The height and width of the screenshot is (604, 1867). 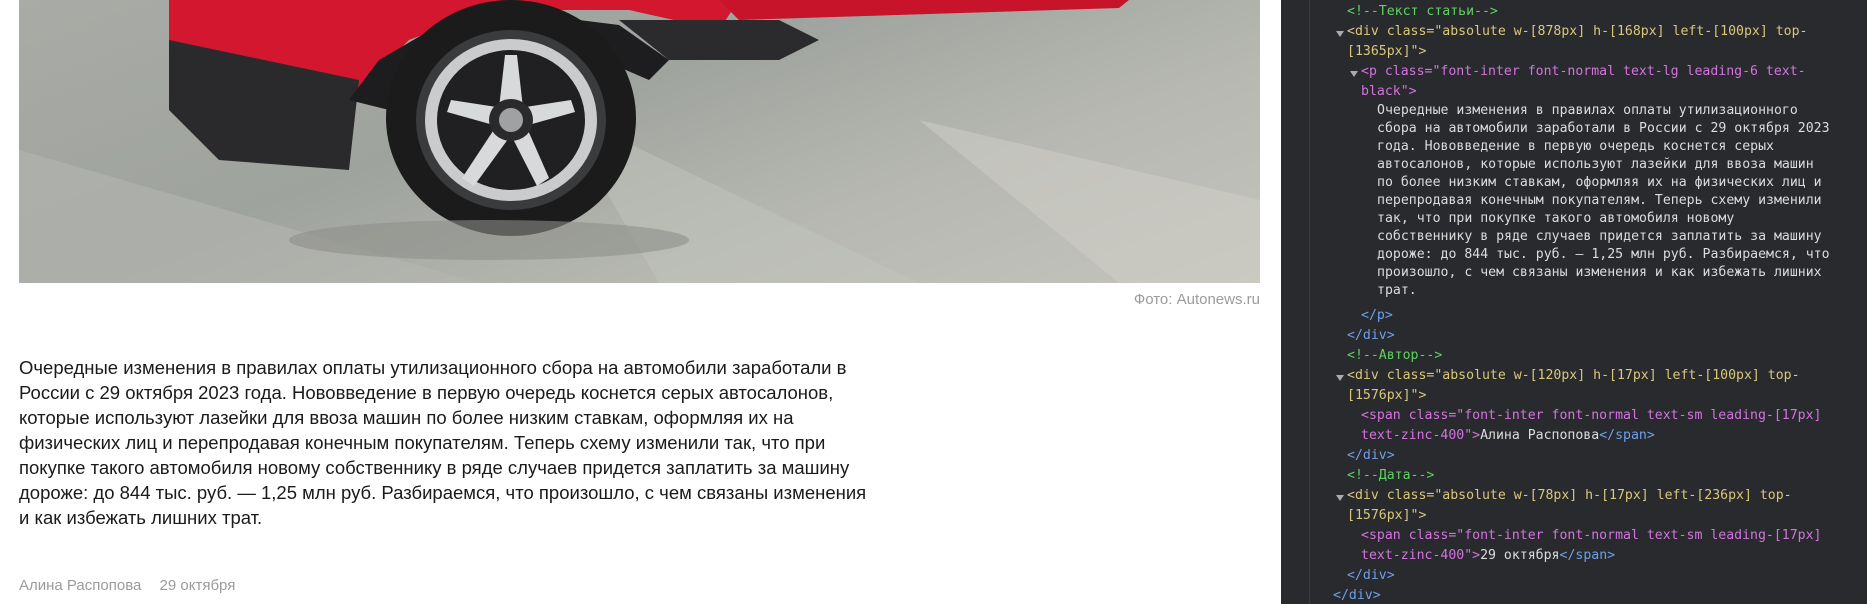 I want to click on dom-comment: <!--Дата-->, so click(x=1391, y=475).